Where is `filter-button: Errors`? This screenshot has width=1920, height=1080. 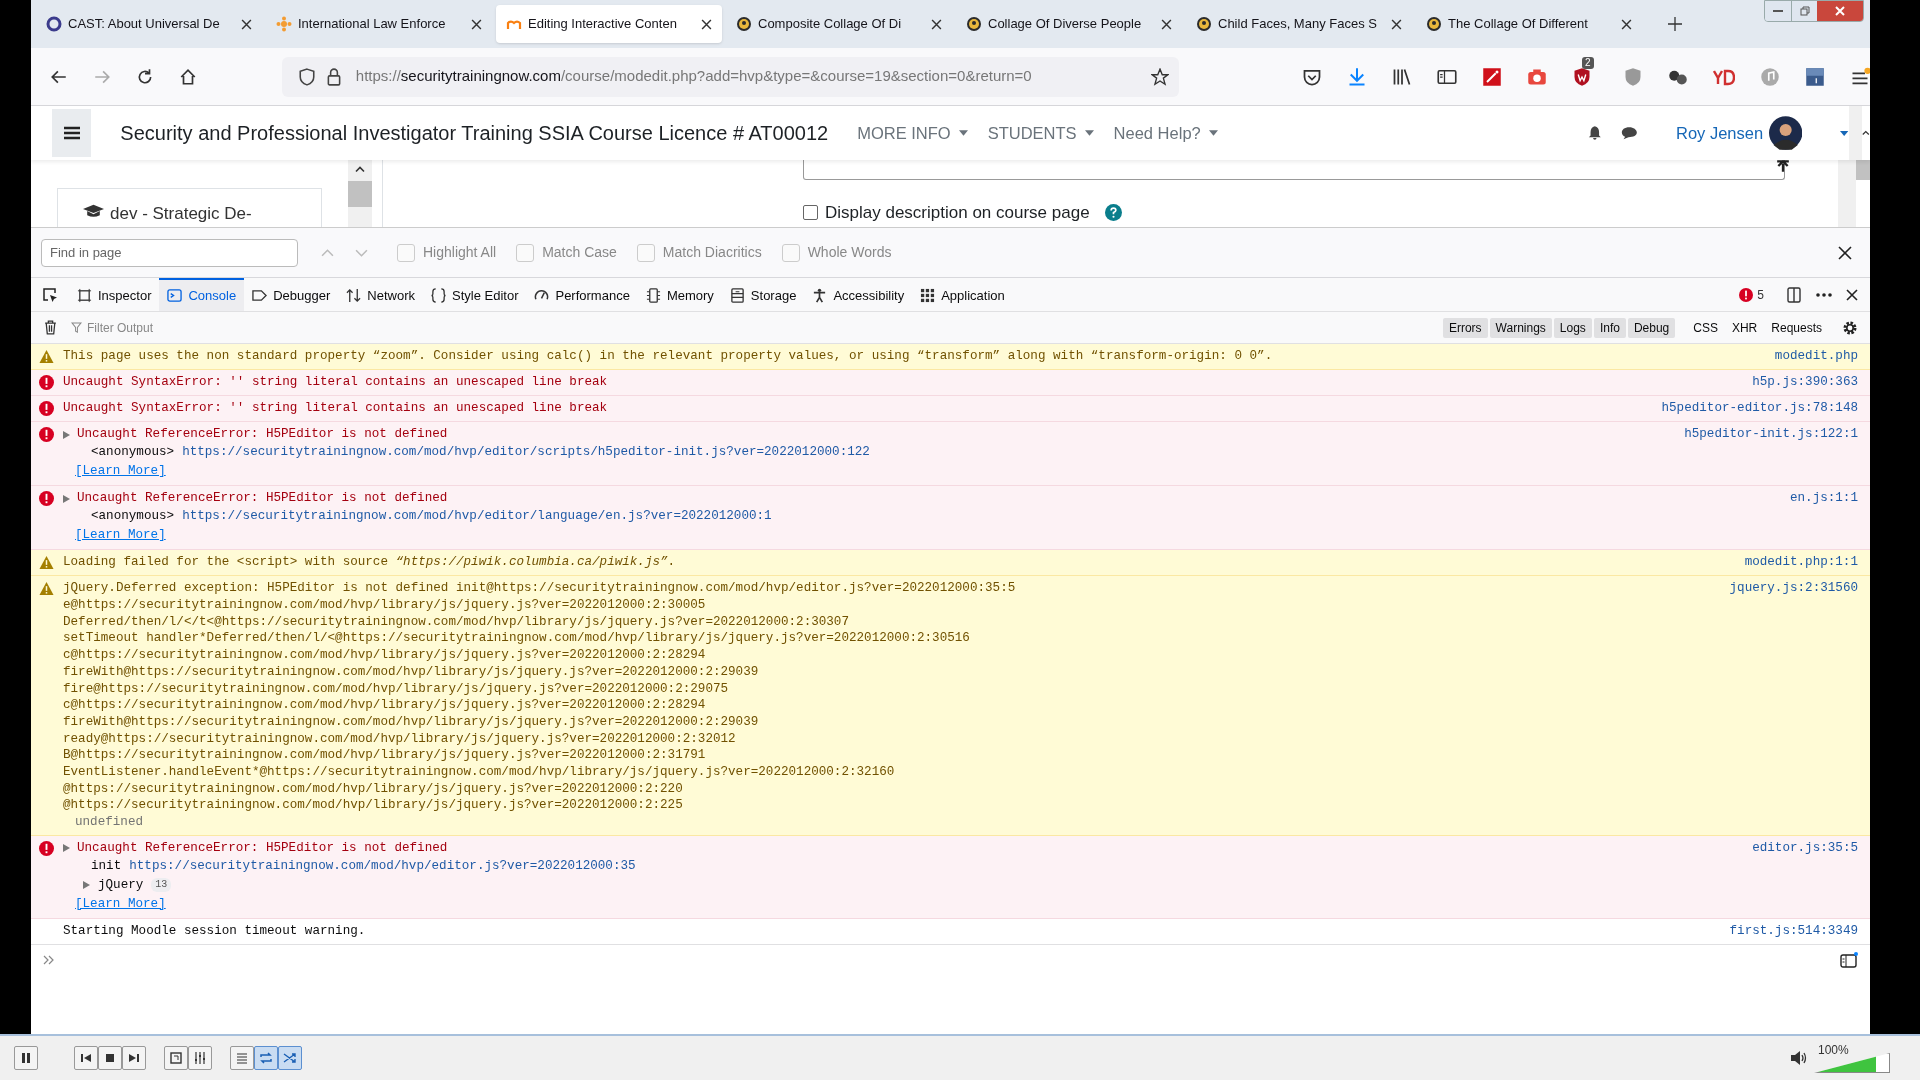 filter-button: Errors is located at coordinates (1465, 327).